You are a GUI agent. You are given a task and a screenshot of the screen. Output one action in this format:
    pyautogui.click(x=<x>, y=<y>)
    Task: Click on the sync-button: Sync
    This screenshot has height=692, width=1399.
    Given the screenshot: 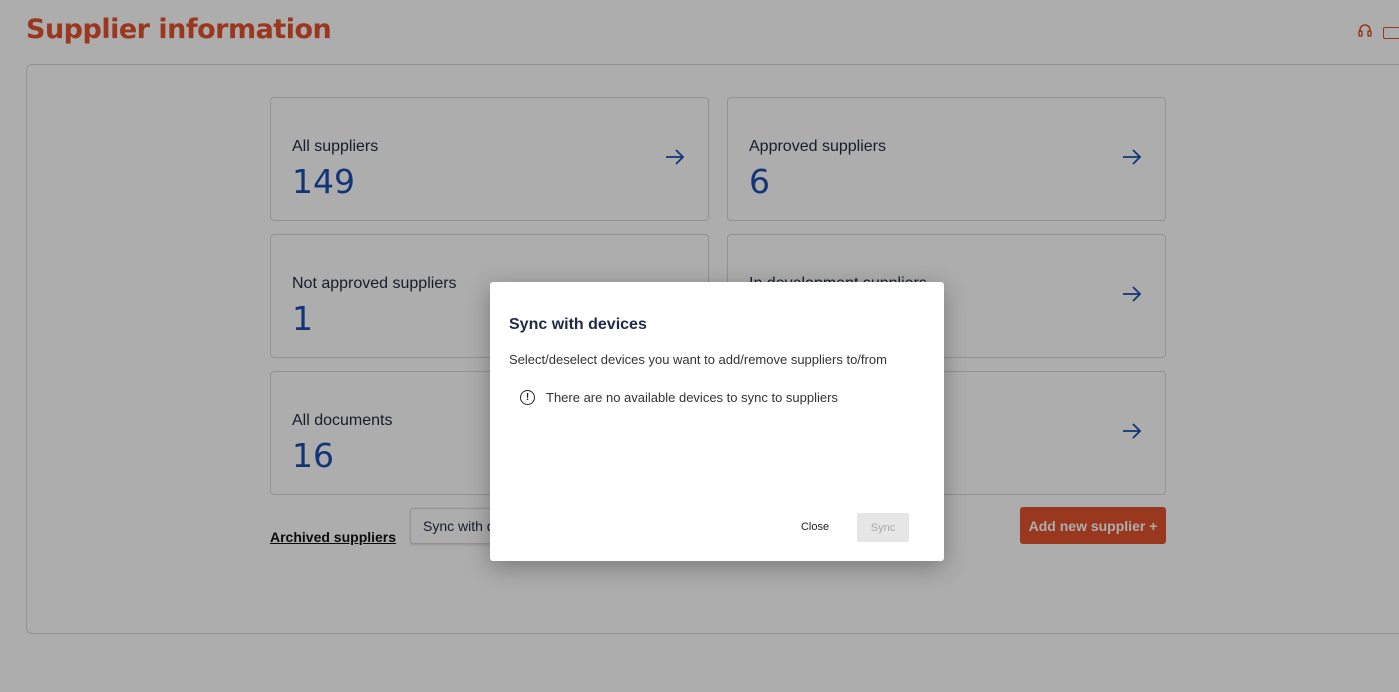 What is the action you would take?
    pyautogui.click(x=883, y=527)
    